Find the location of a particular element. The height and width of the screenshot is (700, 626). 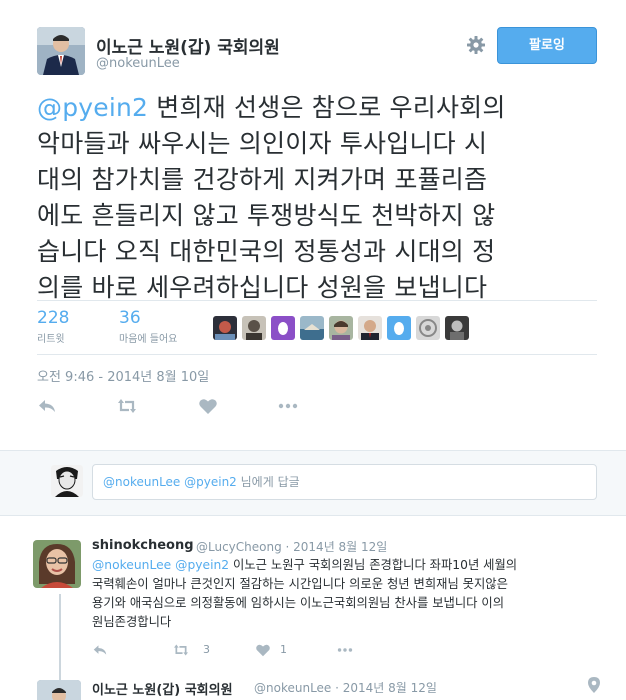

reply-line-1: 이노근 노원구 국회의원님 존경합니다 좌파10년 세월의 is located at coordinates (373, 565).